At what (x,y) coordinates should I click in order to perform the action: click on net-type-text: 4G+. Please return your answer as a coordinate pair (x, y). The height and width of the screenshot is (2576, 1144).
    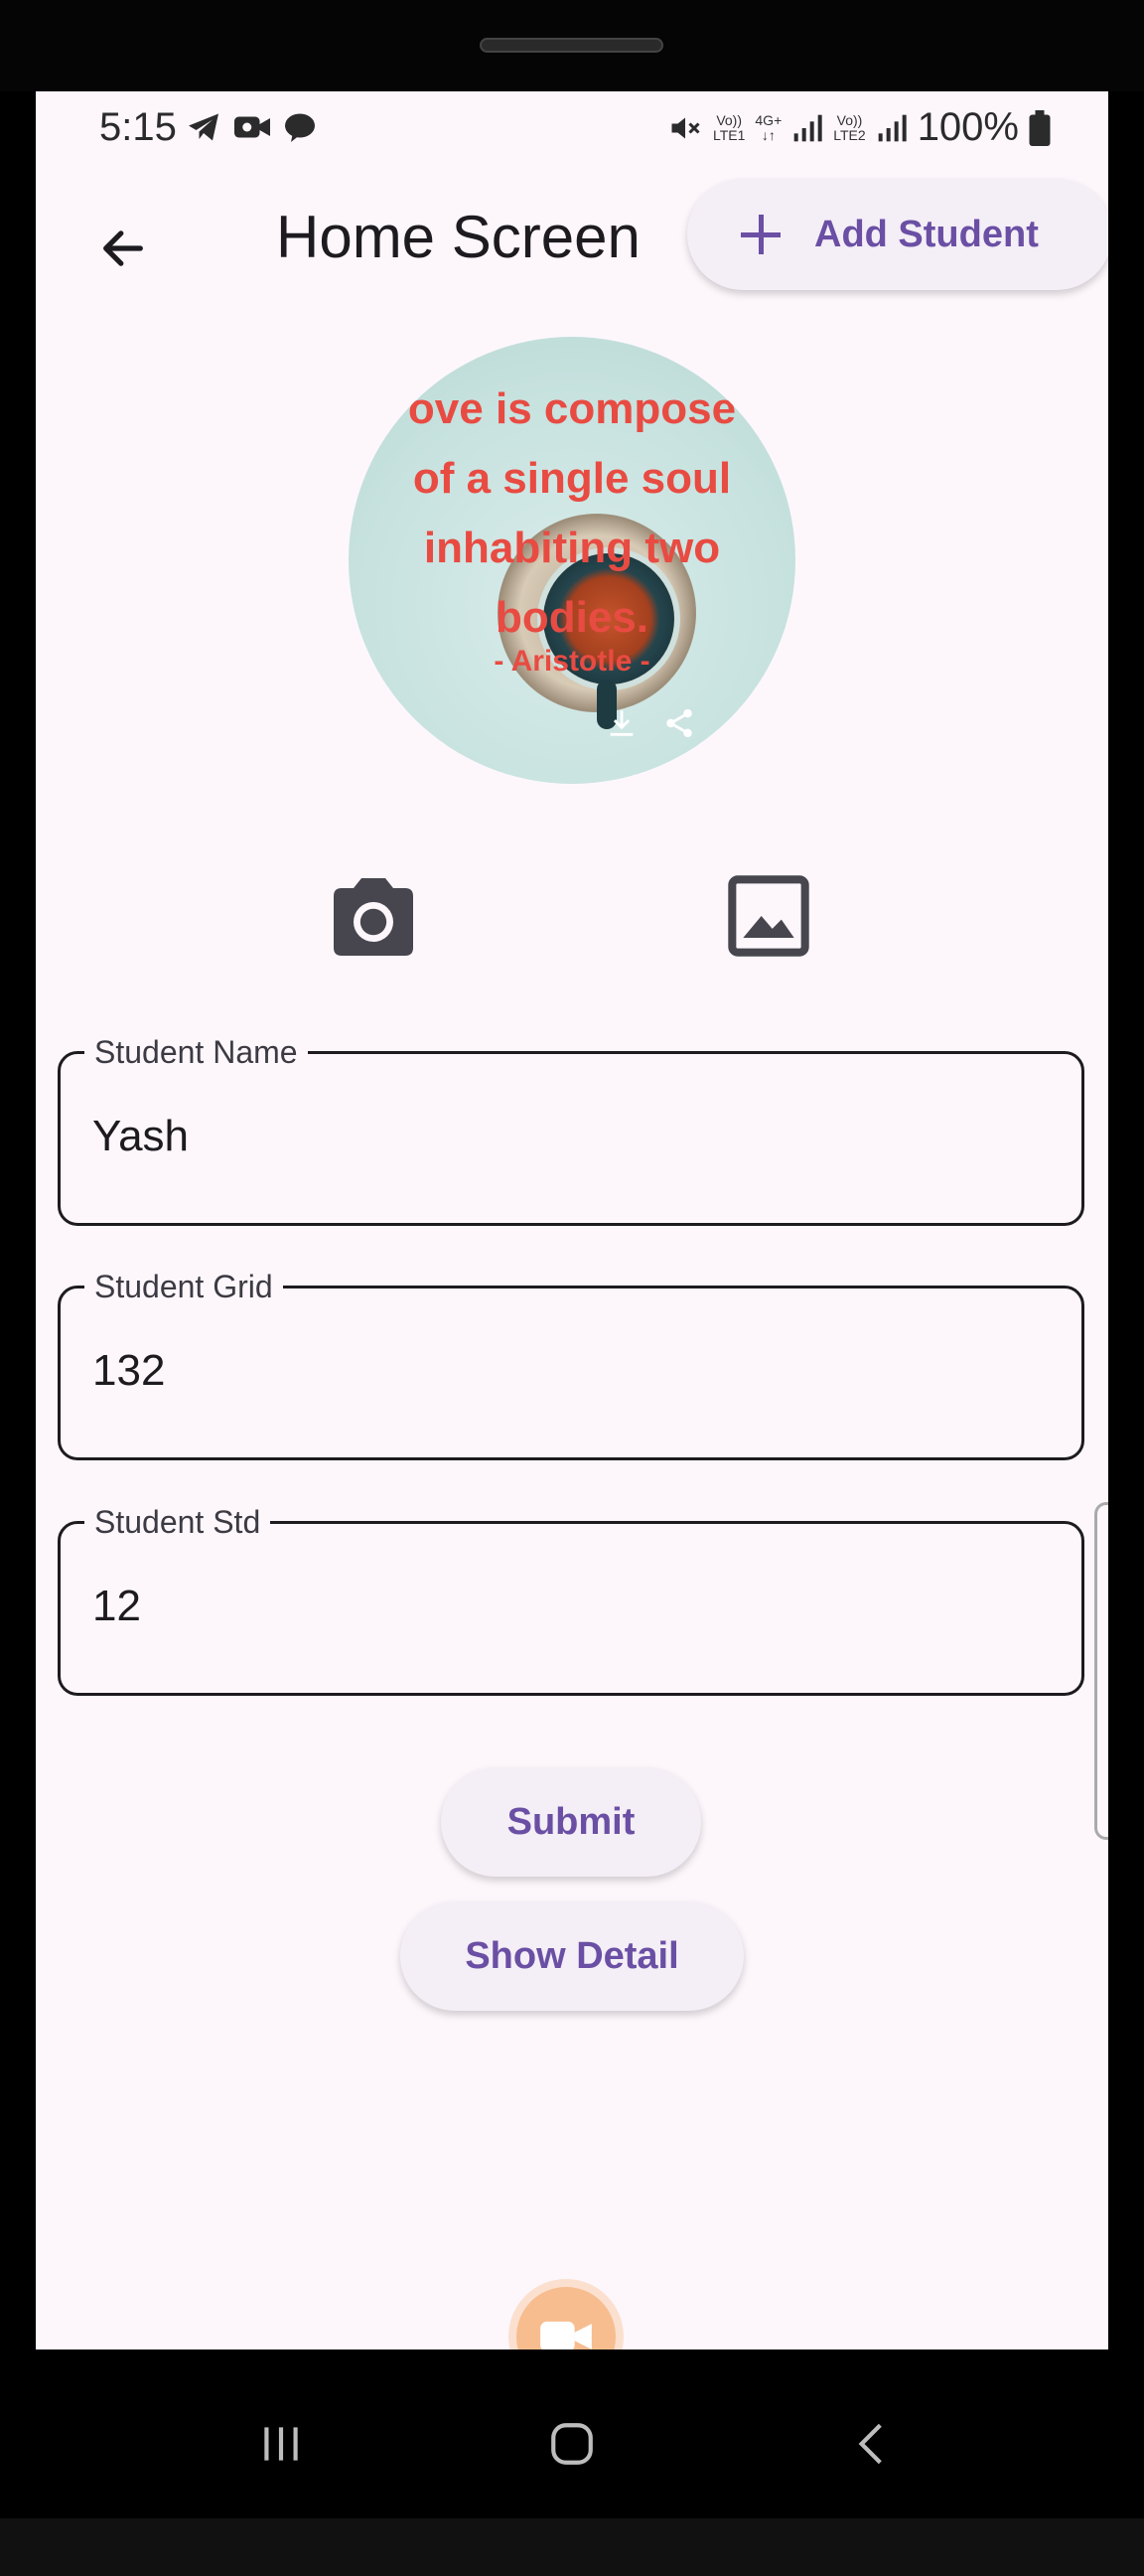
    Looking at the image, I should click on (769, 119).